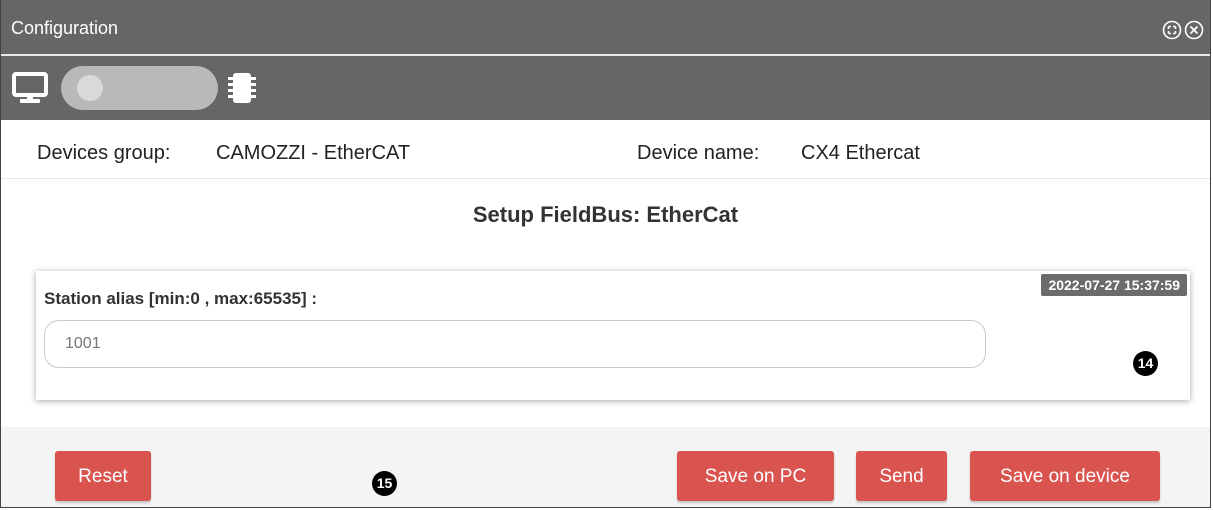  What do you see at coordinates (104, 153) in the screenshot?
I see `devices-group-label: Devices group:` at bounding box center [104, 153].